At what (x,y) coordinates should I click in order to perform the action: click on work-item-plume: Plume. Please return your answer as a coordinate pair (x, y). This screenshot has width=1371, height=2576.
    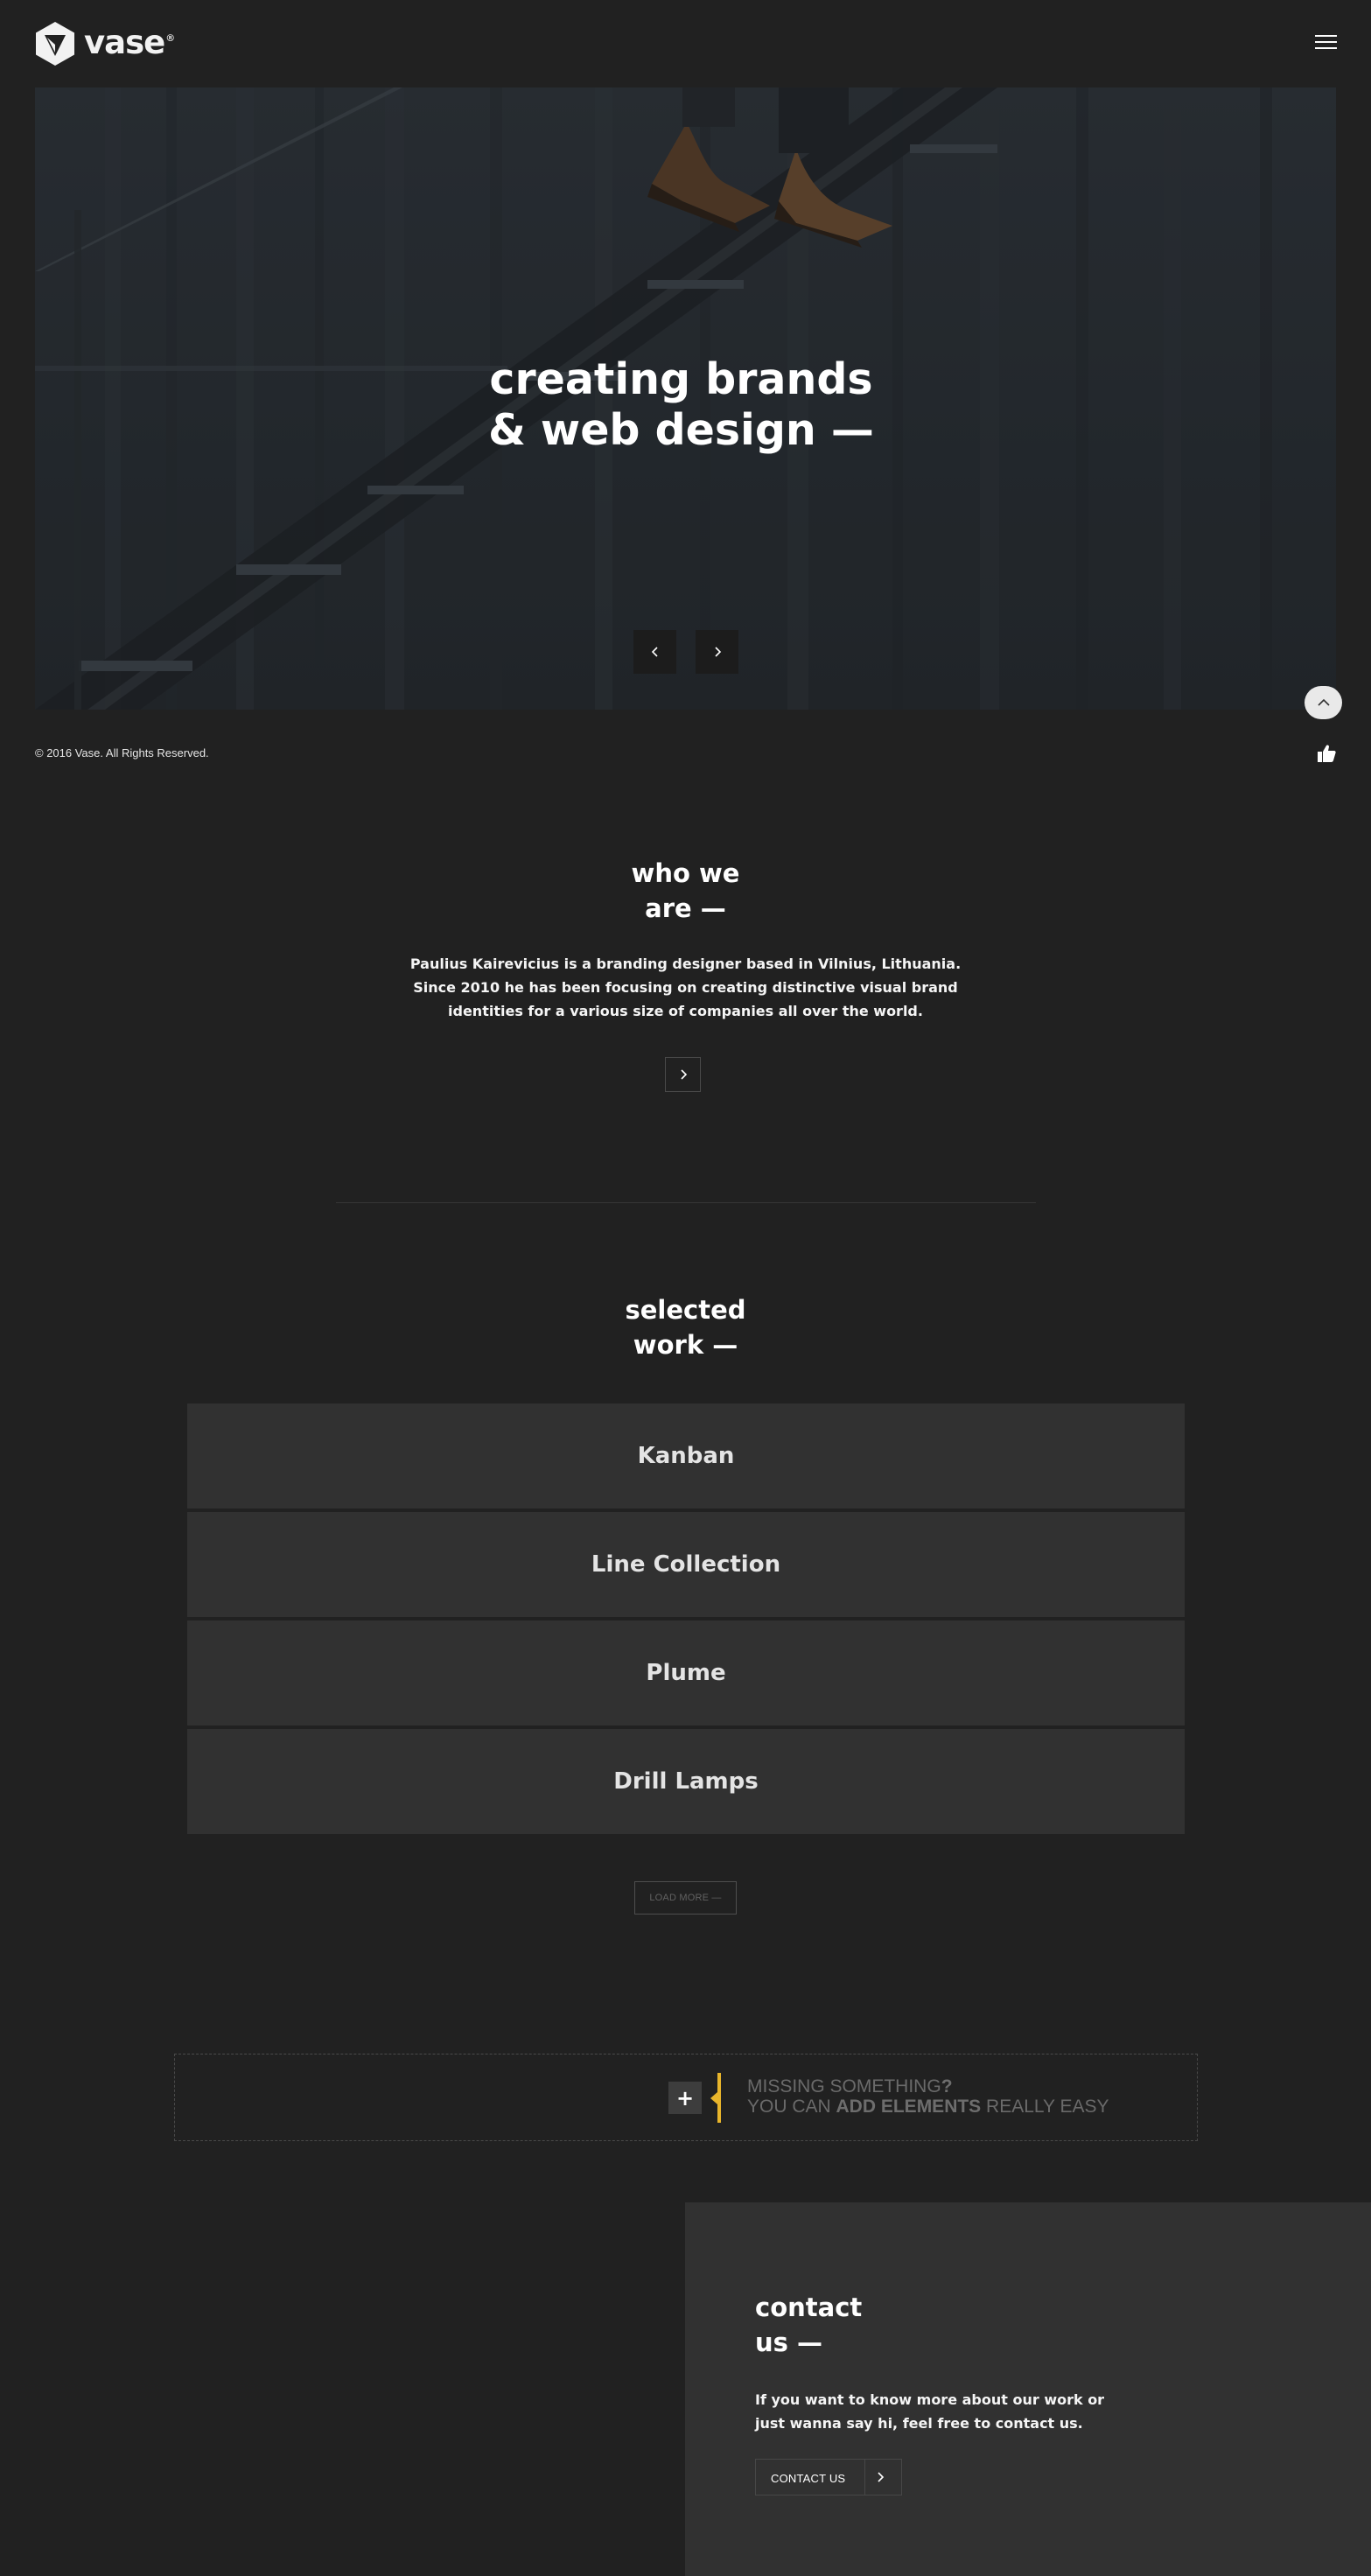
    Looking at the image, I should click on (686, 1673).